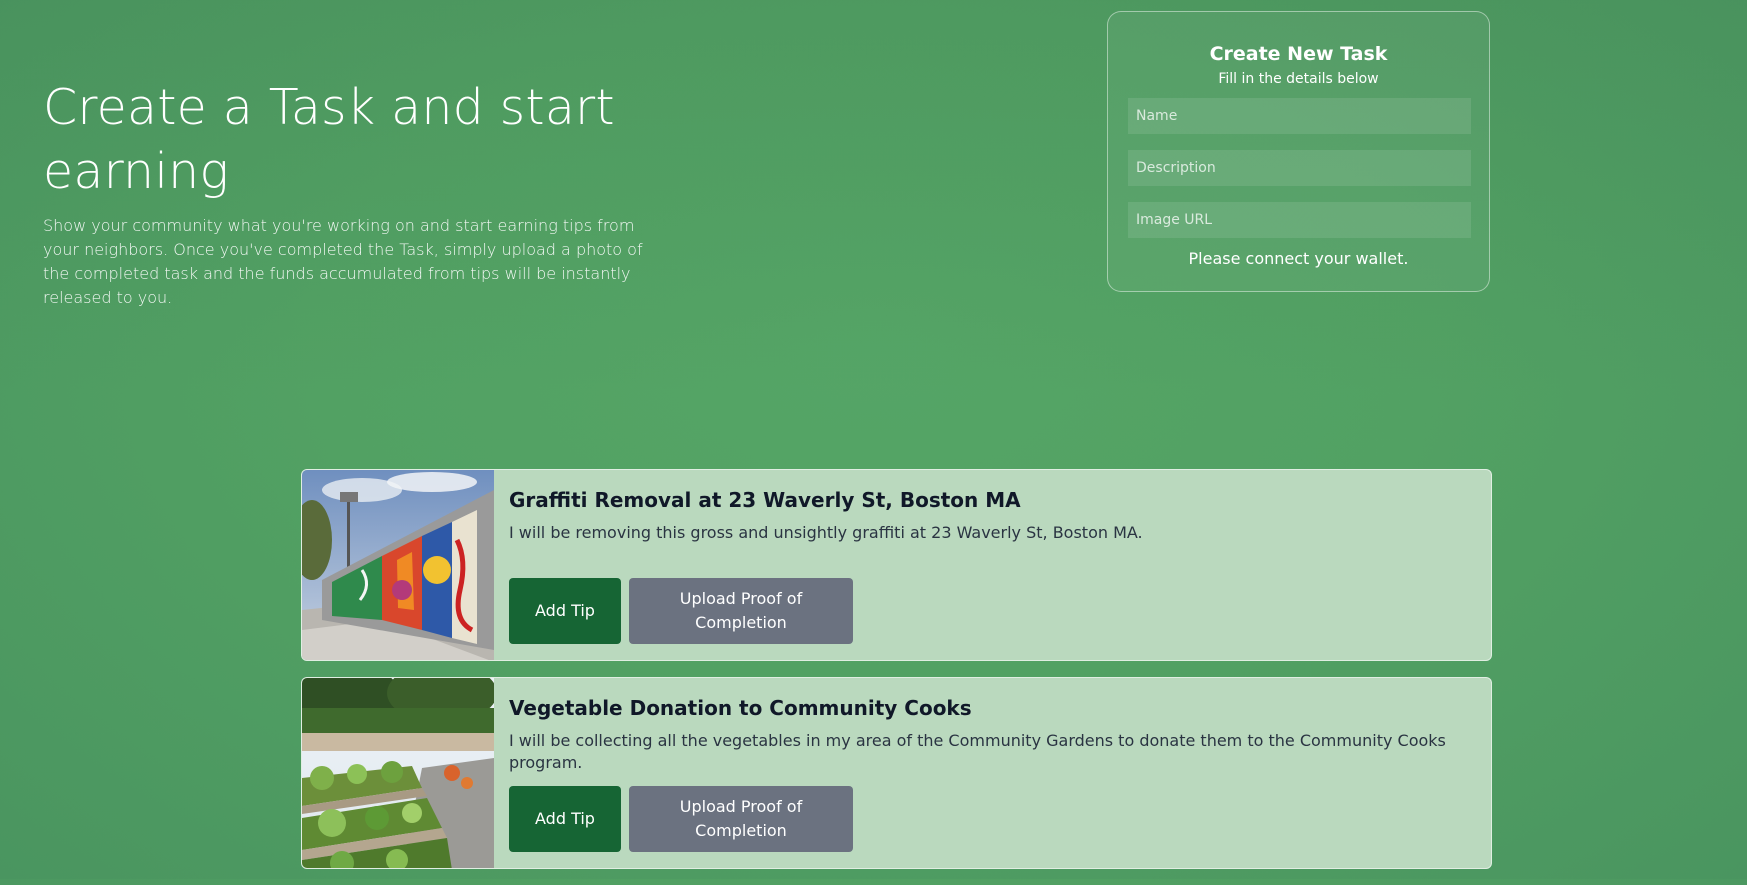 This screenshot has height=885, width=1747. I want to click on form-title: Create New Task, so click(1298, 54).